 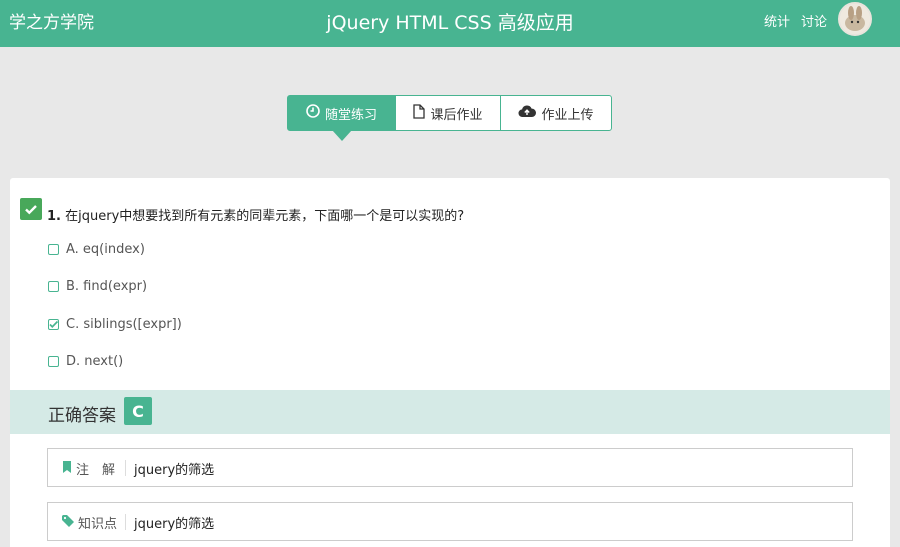 I want to click on correct-answer-label: 正确答案, so click(x=82, y=416).